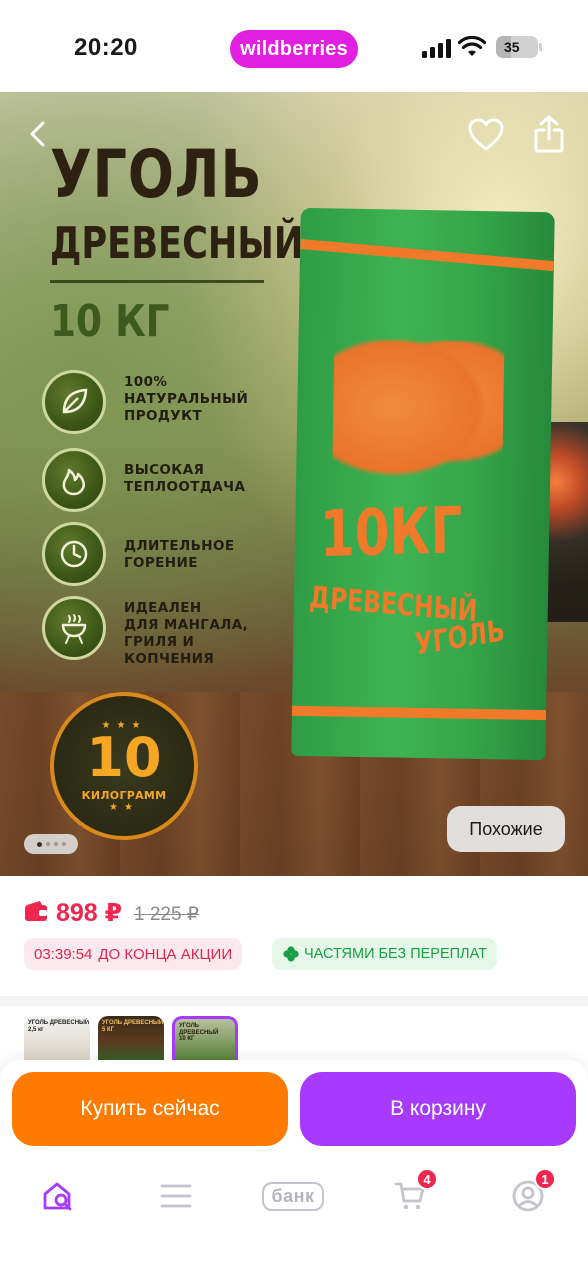  I want to click on brand-logo: wildberries, so click(294, 49).